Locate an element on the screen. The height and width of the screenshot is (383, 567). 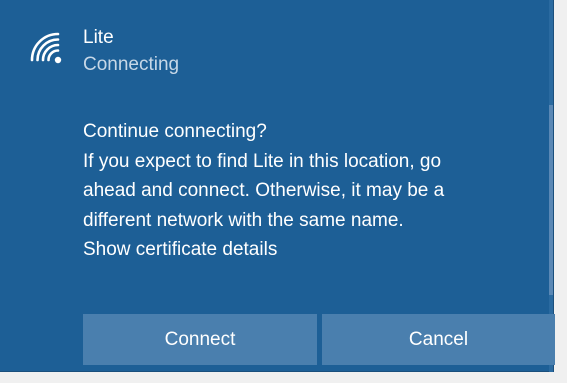
network-item-header: Lite Connecting is located at coordinates (103, 52).